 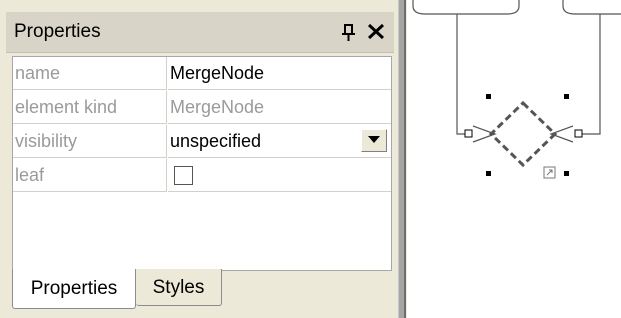 I want to click on property-row-leaf: leaf, so click(x=202, y=175).